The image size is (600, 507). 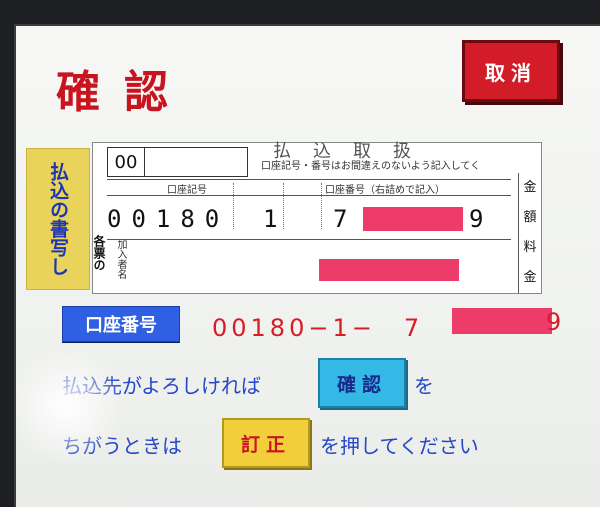 What do you see at coordinates (530, 277) in the screenshot?
I see `fee-char: 金` at bounding box center [530, 277].